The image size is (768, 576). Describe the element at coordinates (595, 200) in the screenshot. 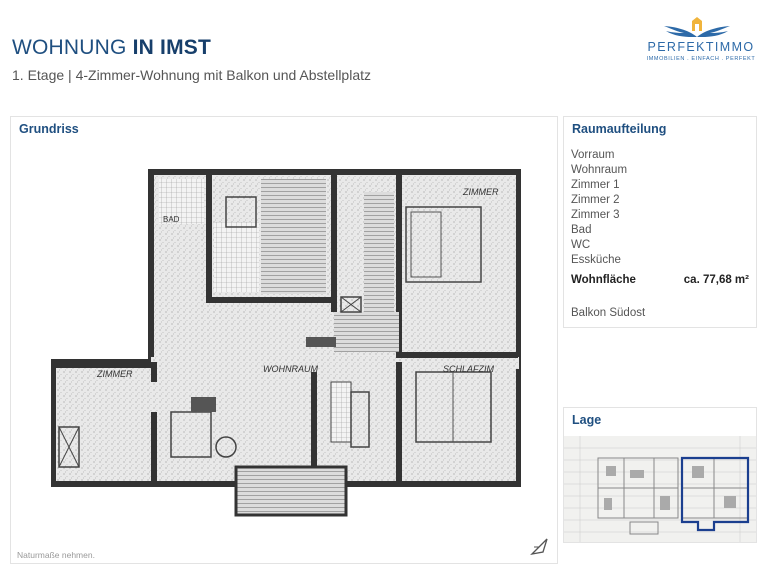

I see `list-item: Zimmer 2` at that location.